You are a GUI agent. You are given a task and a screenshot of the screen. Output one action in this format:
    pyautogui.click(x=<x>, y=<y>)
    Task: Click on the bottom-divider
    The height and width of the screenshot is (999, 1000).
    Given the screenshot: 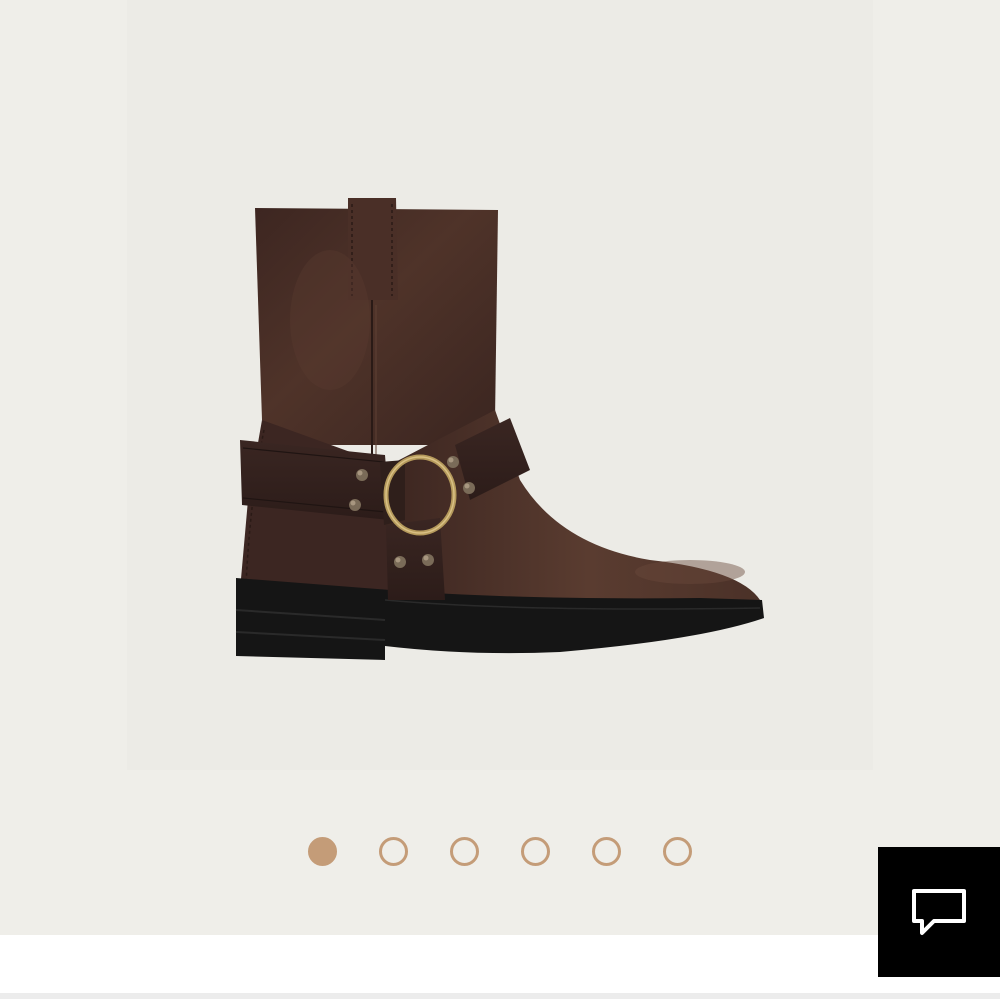 What is the action you would take?
    pyautogui.click(x=500, y=996)
    